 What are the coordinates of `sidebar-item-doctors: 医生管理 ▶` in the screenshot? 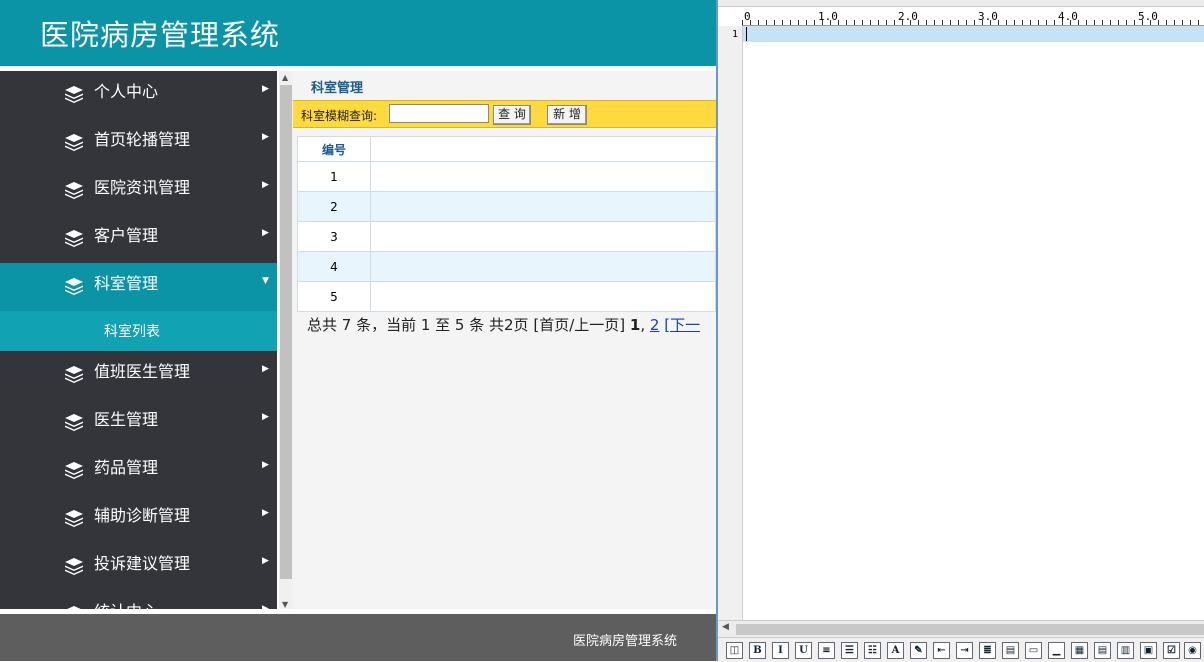 It's located at (138, 423).